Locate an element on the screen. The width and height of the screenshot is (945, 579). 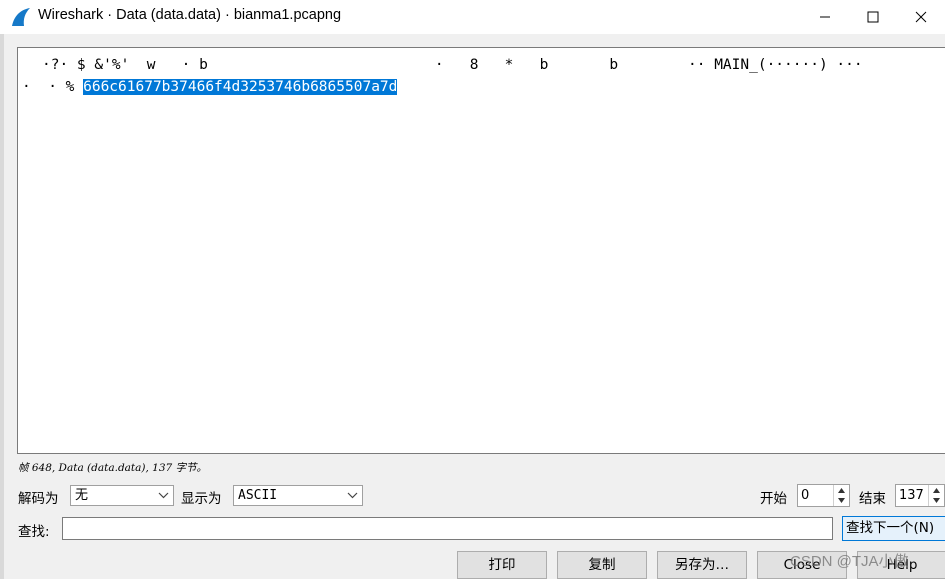
data-line-2-prefix: · · % is located at coordinates (53, 87).